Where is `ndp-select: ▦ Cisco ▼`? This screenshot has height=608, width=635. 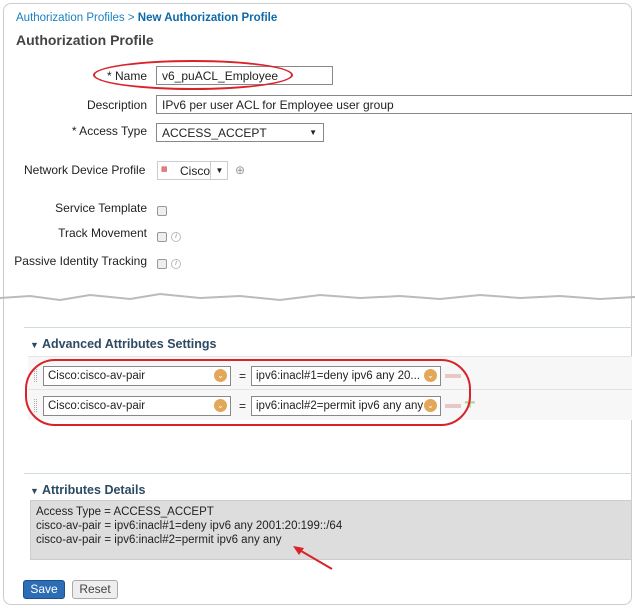
ndp-select: ▦ Cisco ▼ is located at coordinates (192, 170).